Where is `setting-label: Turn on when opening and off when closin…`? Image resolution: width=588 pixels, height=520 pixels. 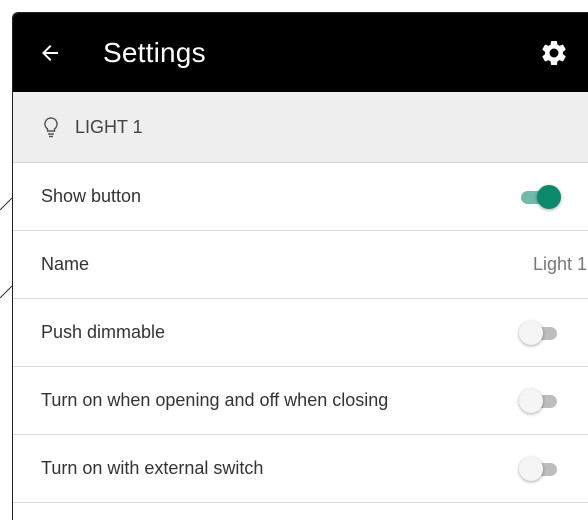
setting-label: Turn on when opening and off when closin… is located at coordinates (215, 400).